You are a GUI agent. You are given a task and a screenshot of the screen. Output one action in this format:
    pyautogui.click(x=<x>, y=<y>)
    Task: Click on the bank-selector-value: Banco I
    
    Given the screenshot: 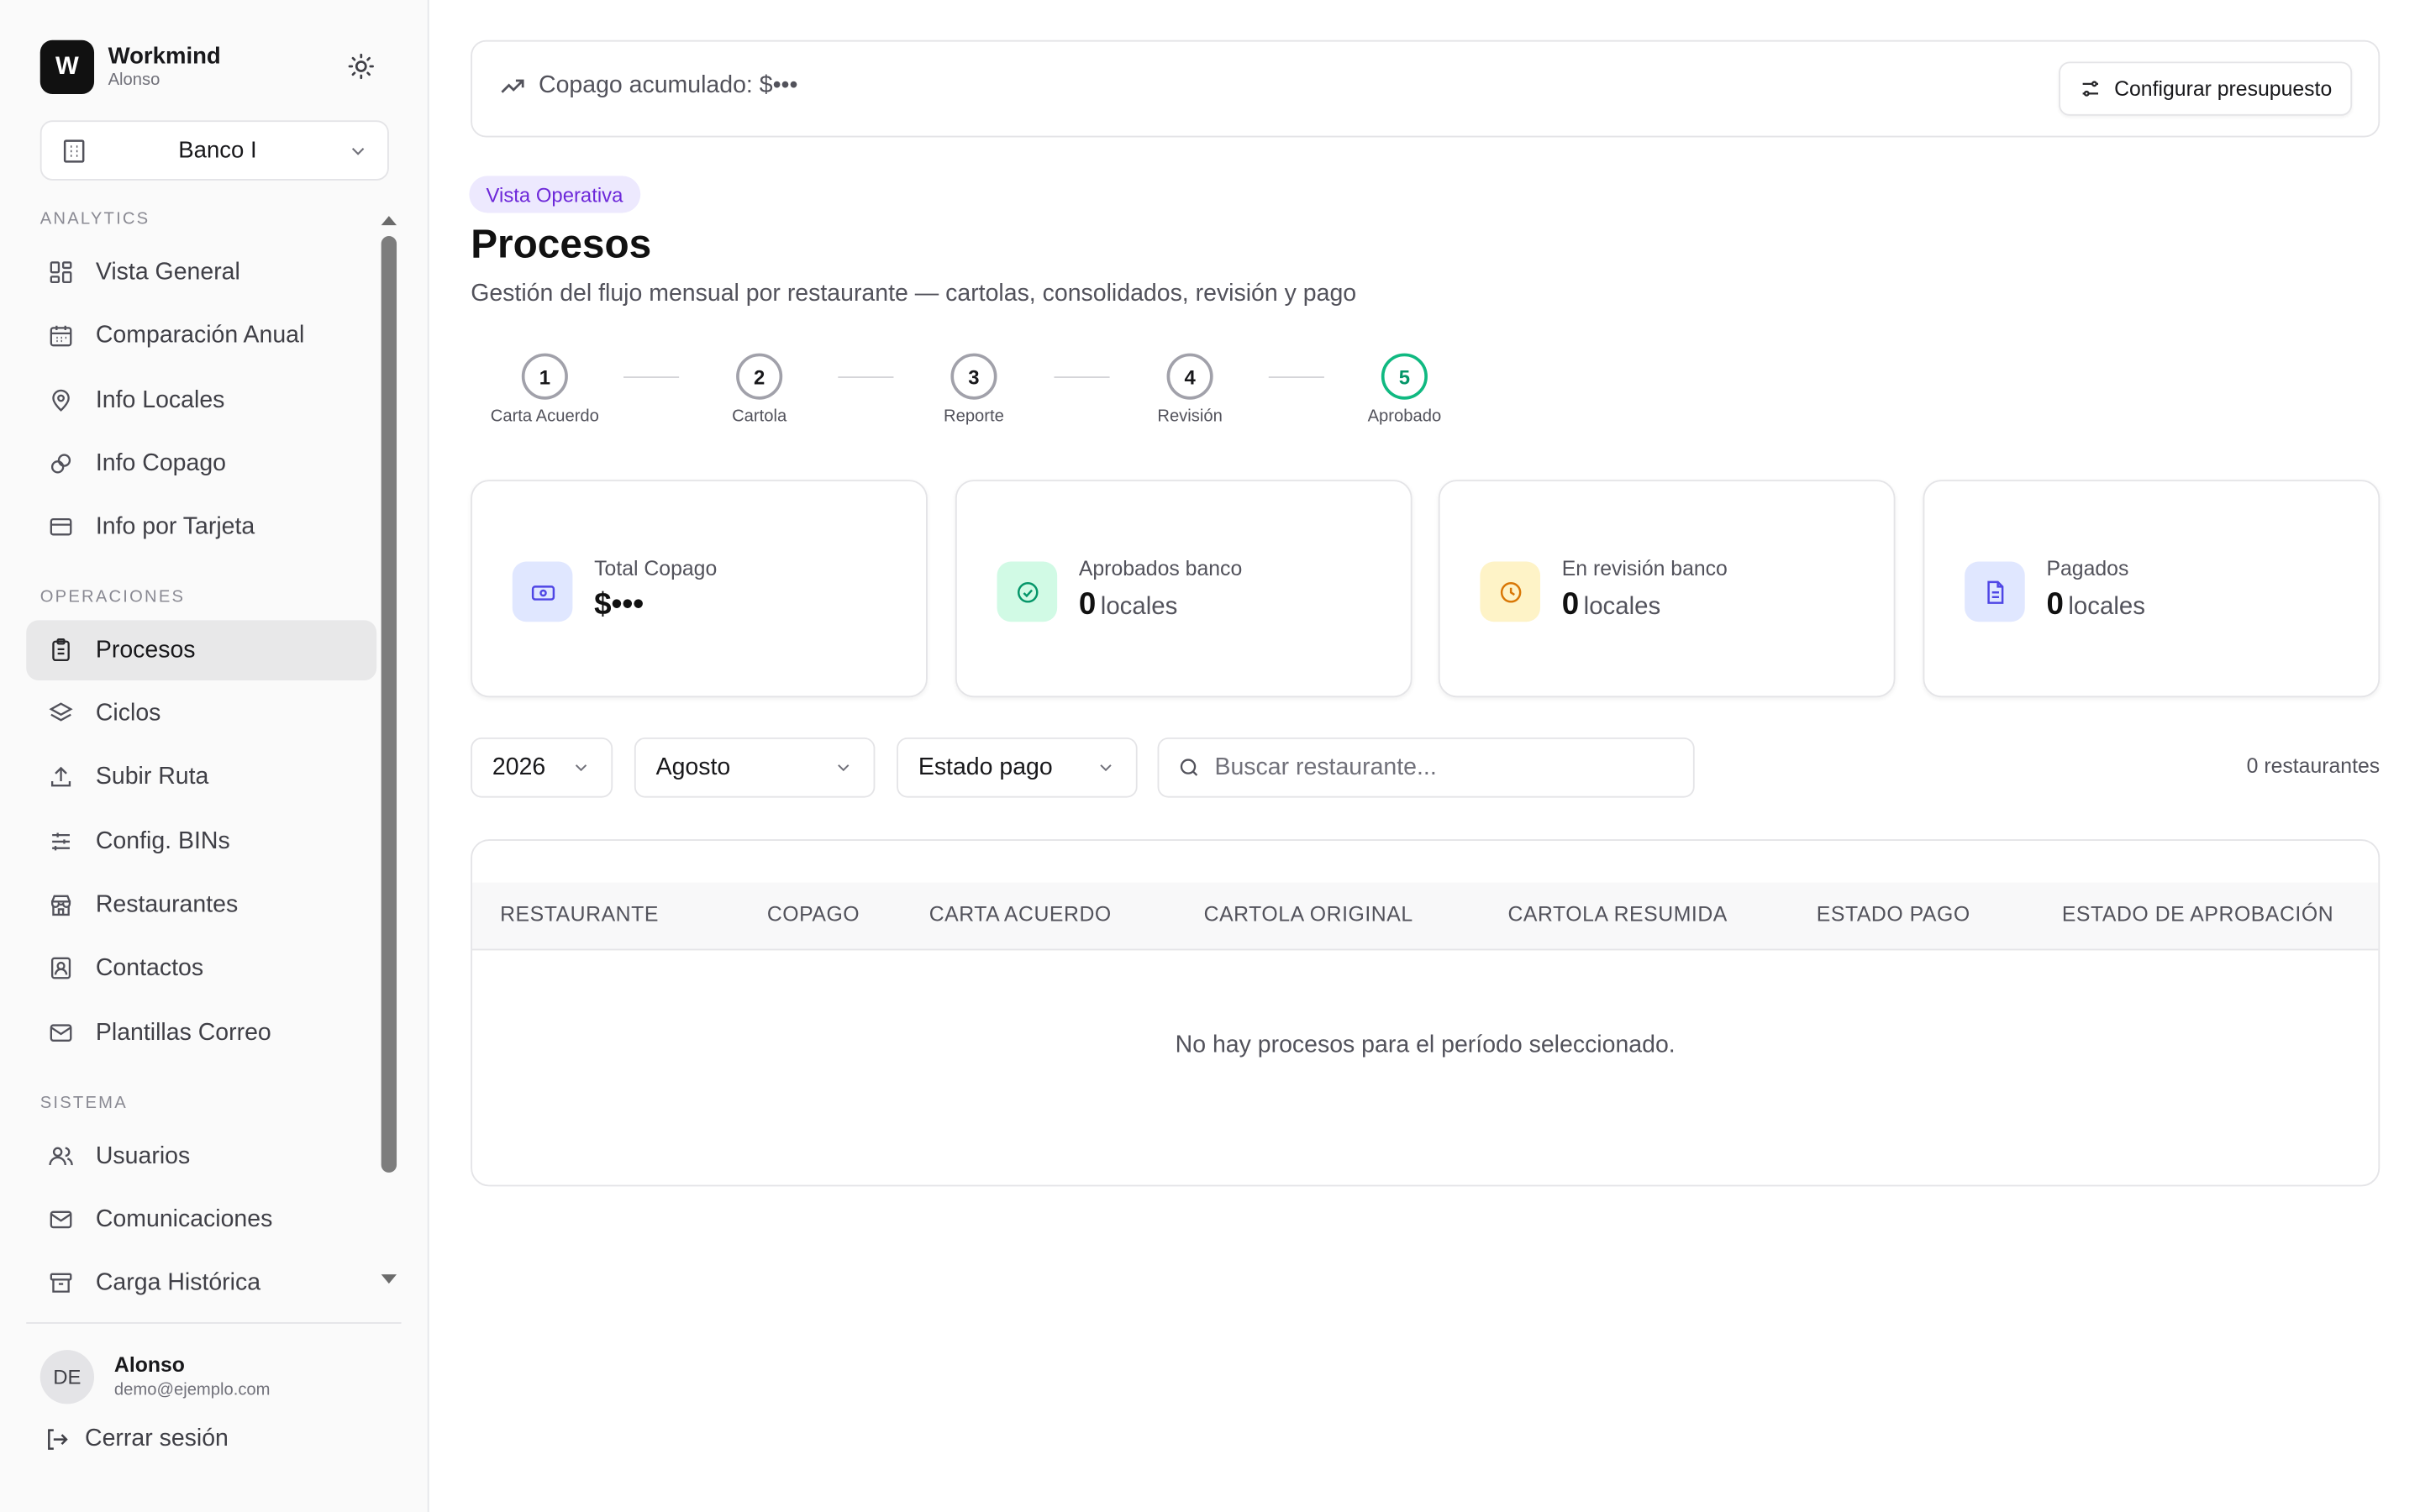 What is the action you would take?
    pyautogui.click(x=218, y=150)
    